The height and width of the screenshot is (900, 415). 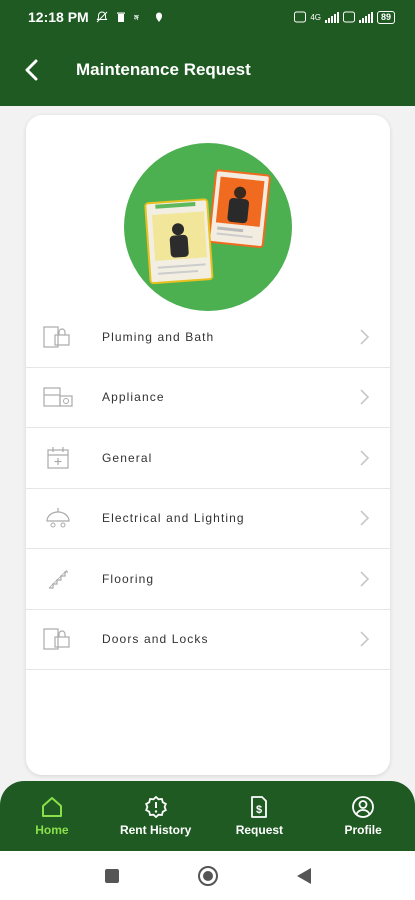 I want to click on app-notification-icon: ঙ্গ, so click(x=136, y=18).